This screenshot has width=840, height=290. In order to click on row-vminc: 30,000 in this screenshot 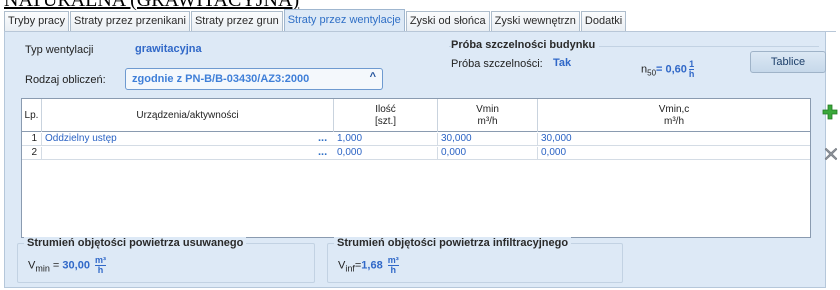, I will do `click(556, 138)`.